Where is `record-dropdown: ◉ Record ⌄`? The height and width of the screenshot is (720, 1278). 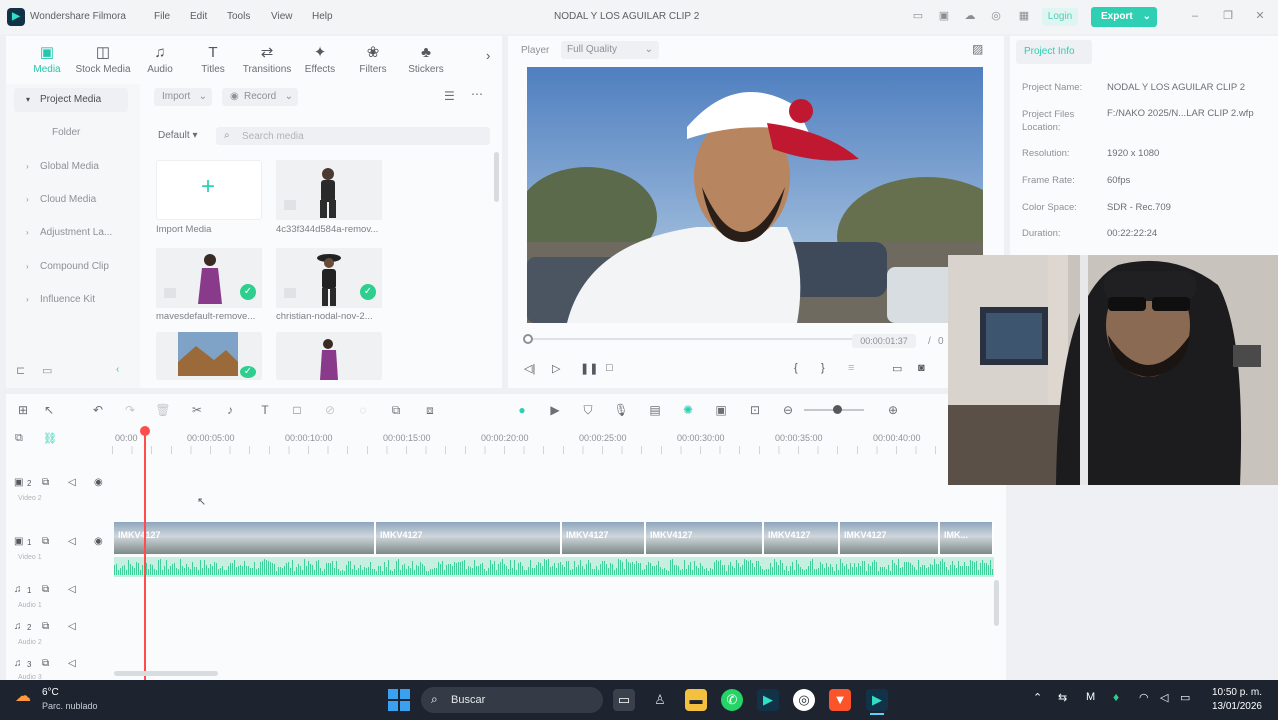
record-dropdown: ◉ Record ⌄ is located at coordinates (260, 97).